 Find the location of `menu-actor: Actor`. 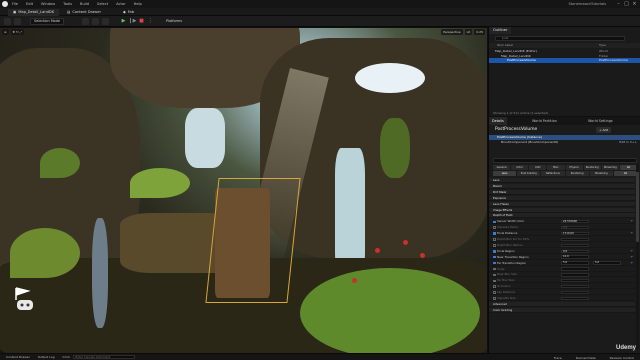

menu-actor: Actor is located at coordinates (120, 4).